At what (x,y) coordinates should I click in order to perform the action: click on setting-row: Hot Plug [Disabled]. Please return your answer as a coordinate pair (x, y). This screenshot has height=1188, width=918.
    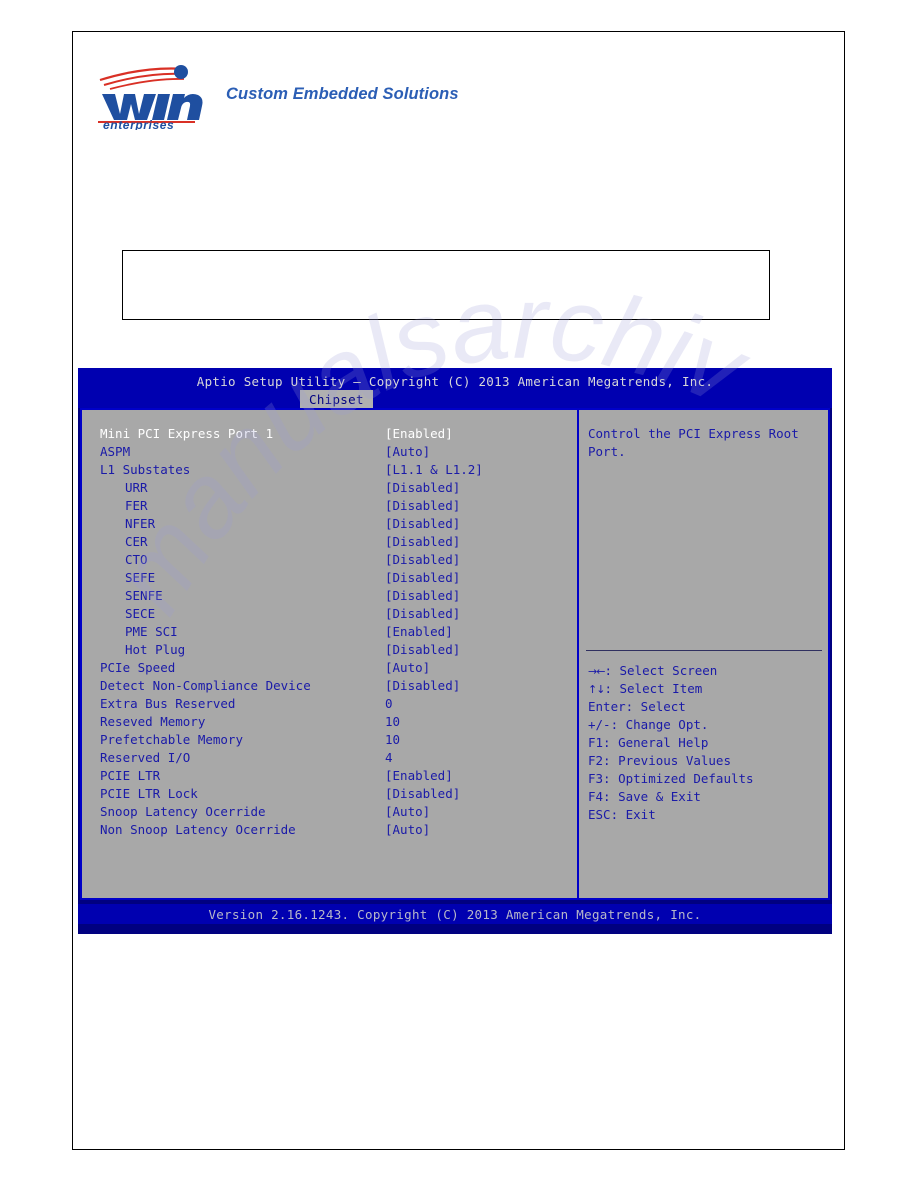
    Looking at the image, I should click on (335, 650).